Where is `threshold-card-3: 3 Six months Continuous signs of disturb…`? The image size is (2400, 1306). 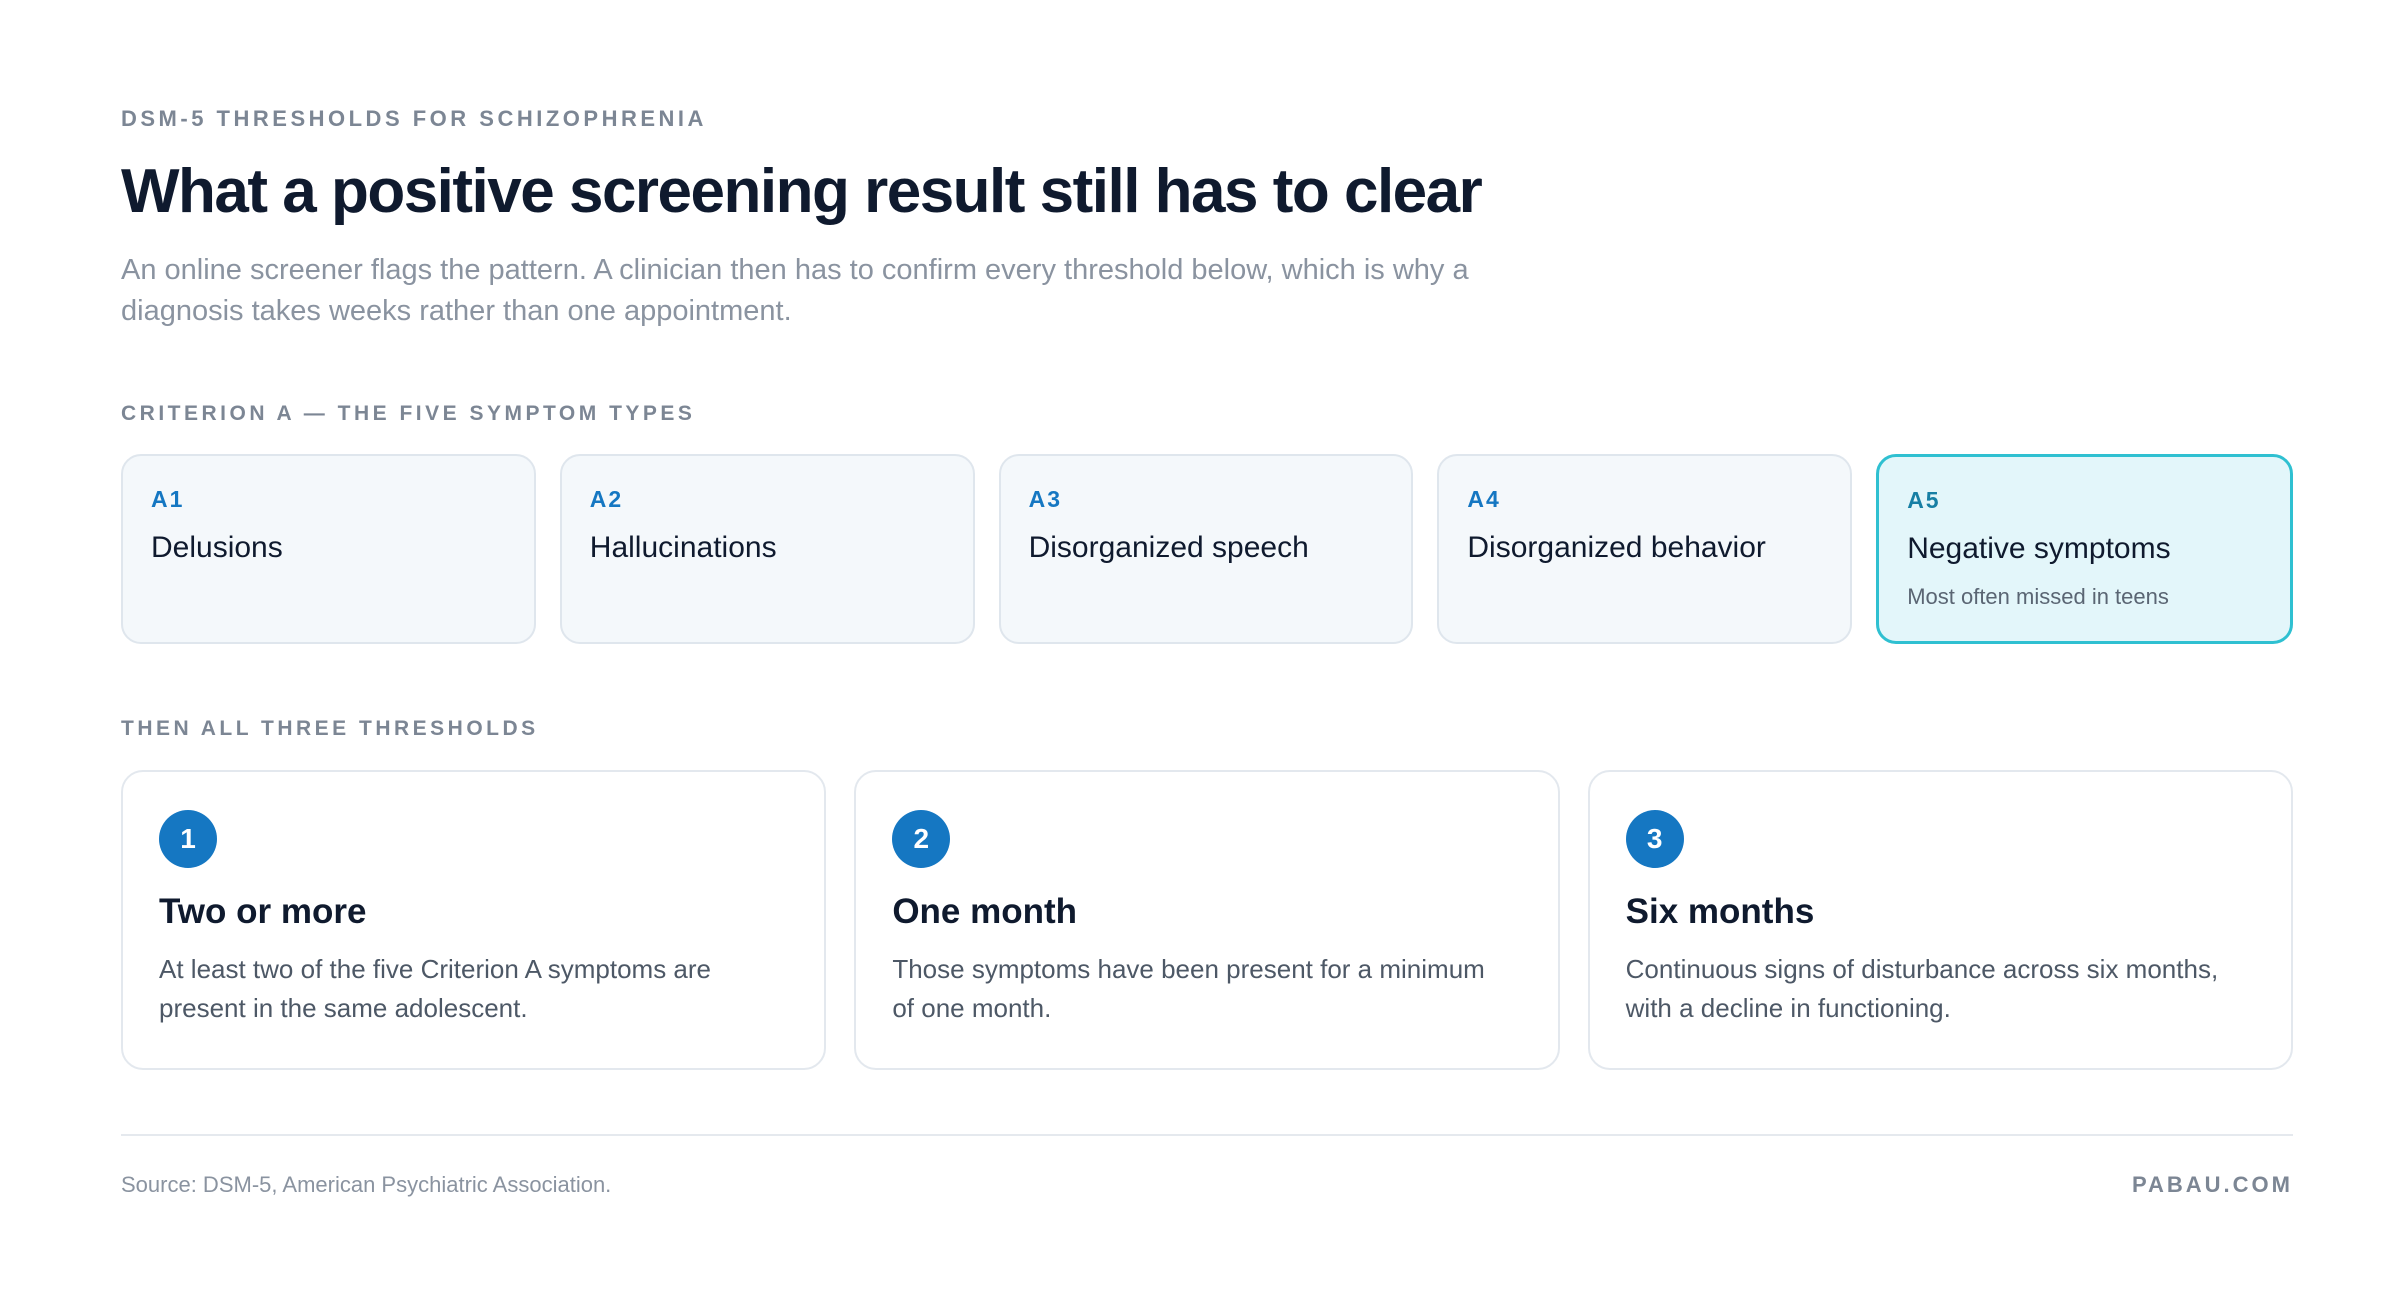 threshold-card-3: 3 Six months Continuous signs of disturb… is located at coordinates (1940, 920).